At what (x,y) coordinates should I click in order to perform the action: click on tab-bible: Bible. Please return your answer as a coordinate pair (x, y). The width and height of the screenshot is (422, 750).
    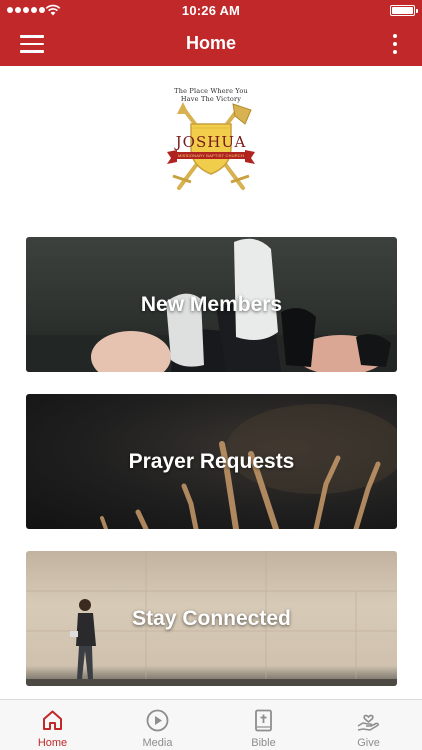
    Looking at the image, I should click on (263, 725).